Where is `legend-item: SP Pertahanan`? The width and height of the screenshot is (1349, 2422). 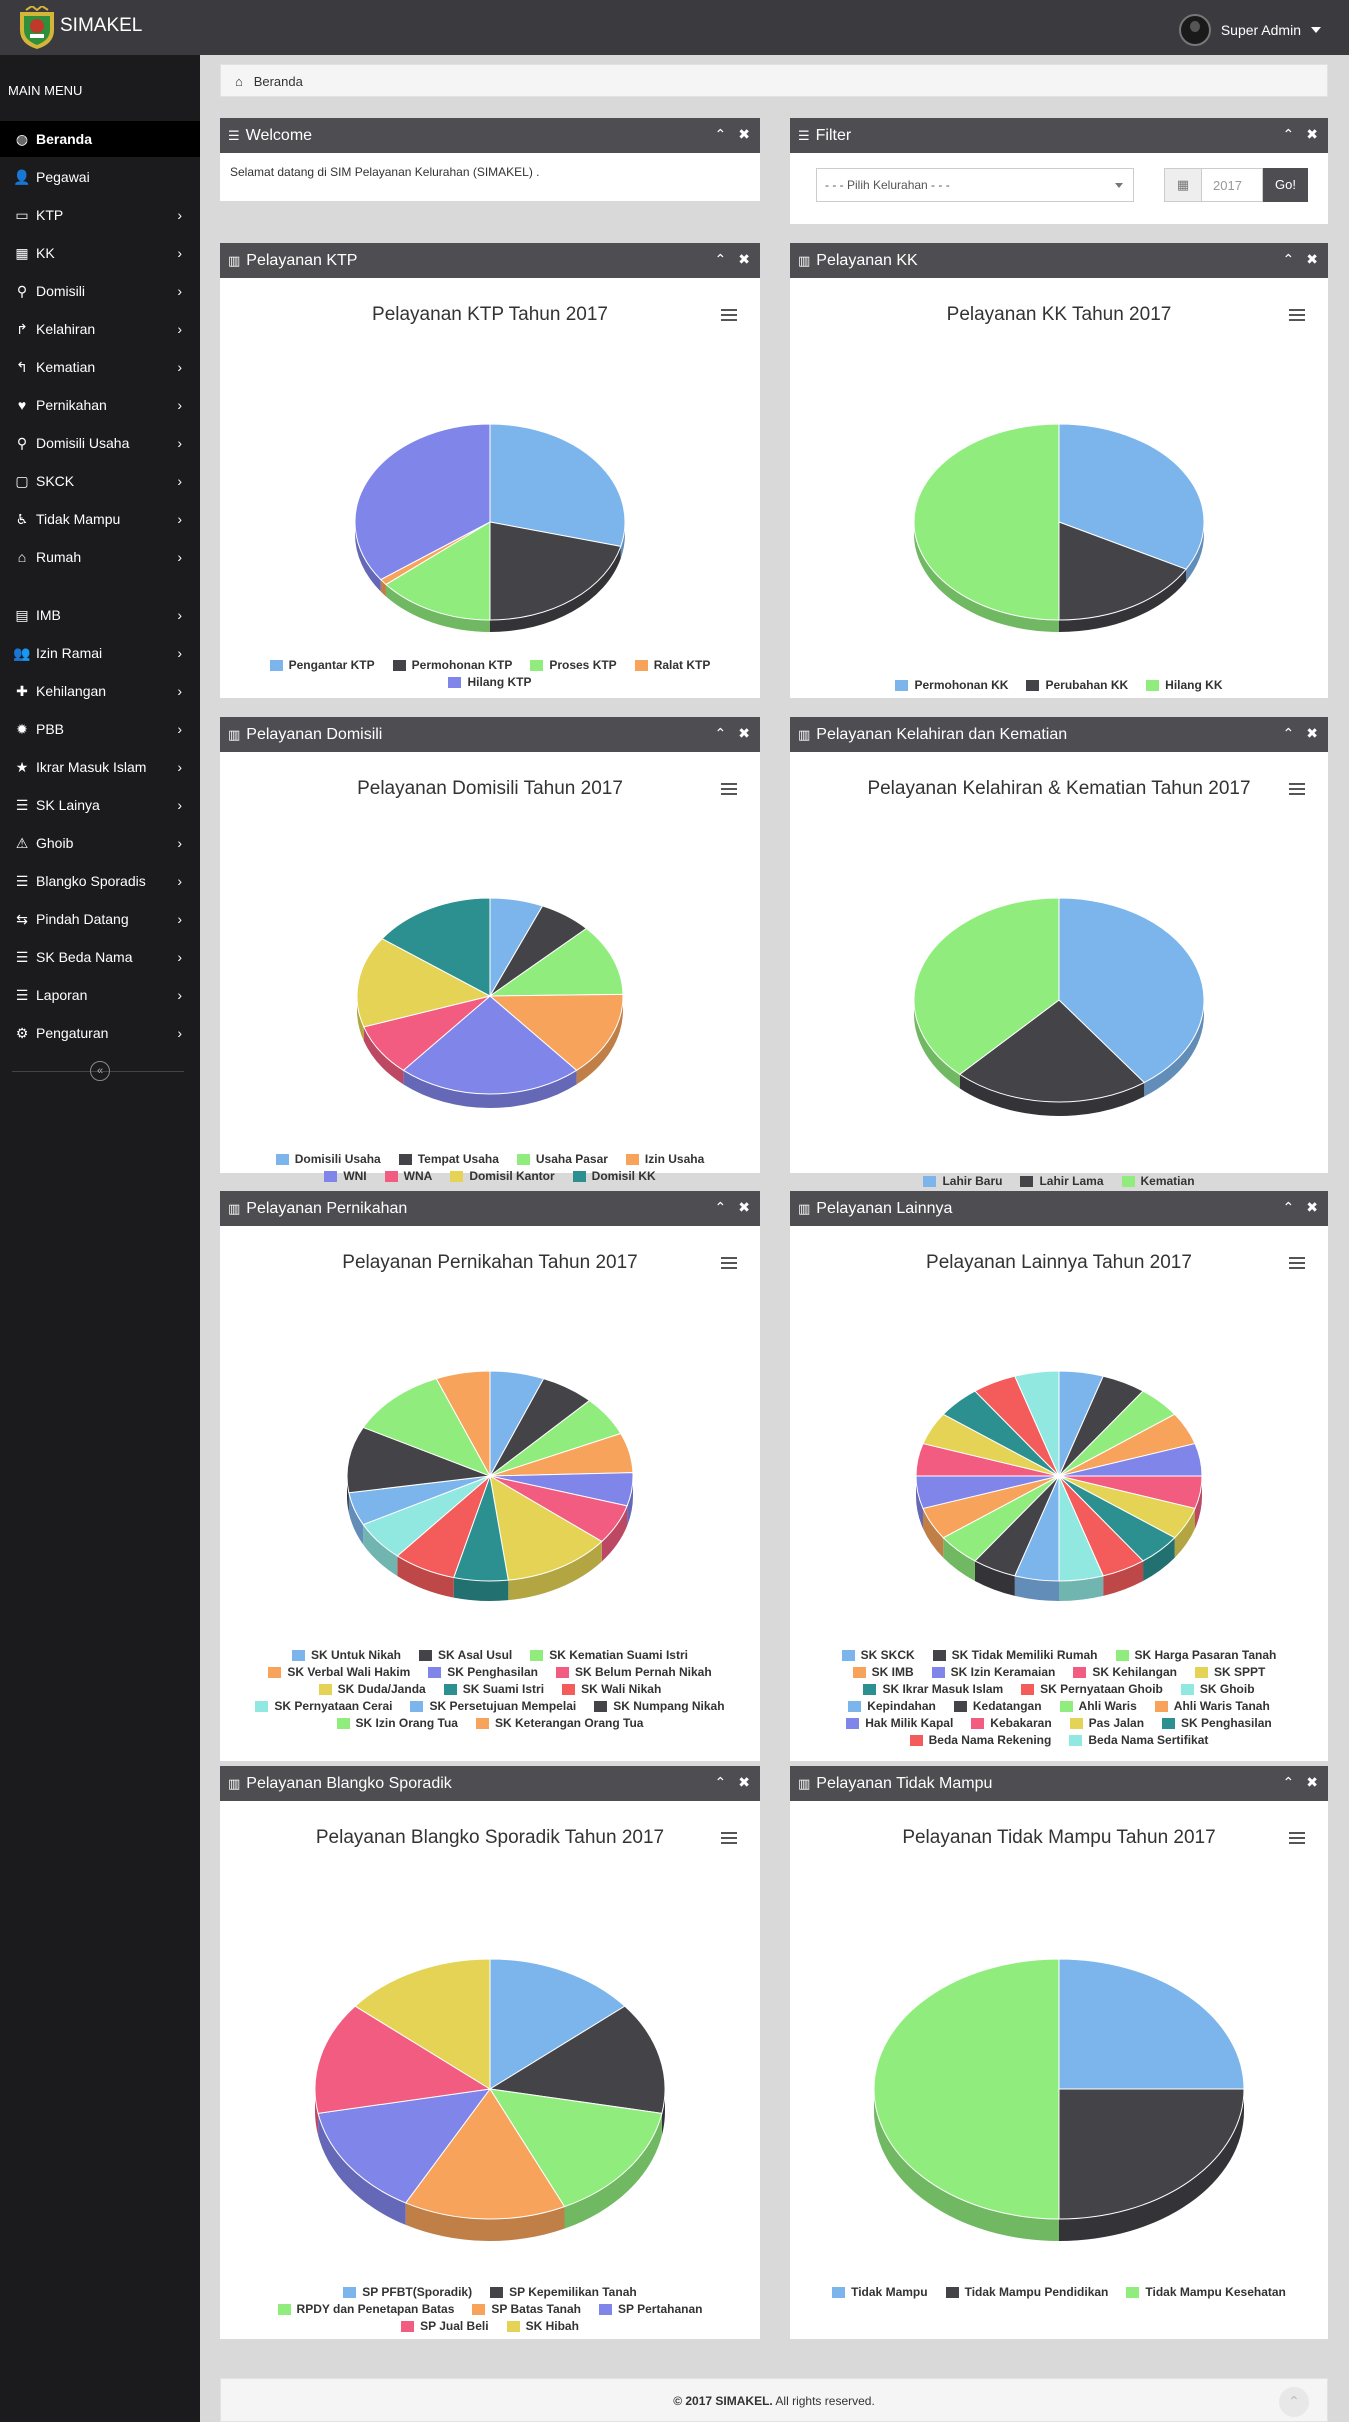
legend-item: SP Pertahanan is located at coordinates (650, 2309).